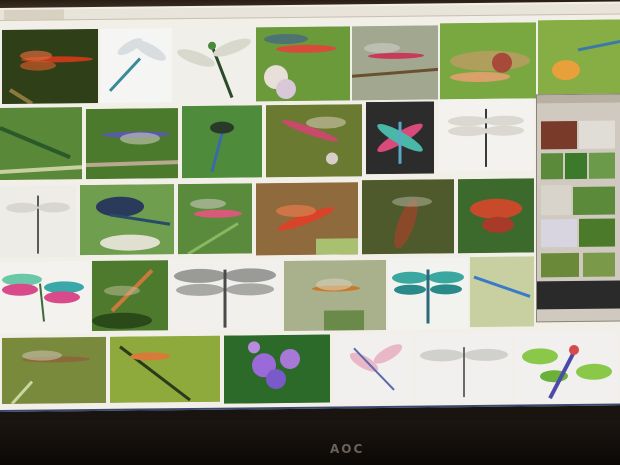  Describe the element at coordinates (335, 295) in the screenshot. I see `image-result-orange-dragonfly-blur` at that location.